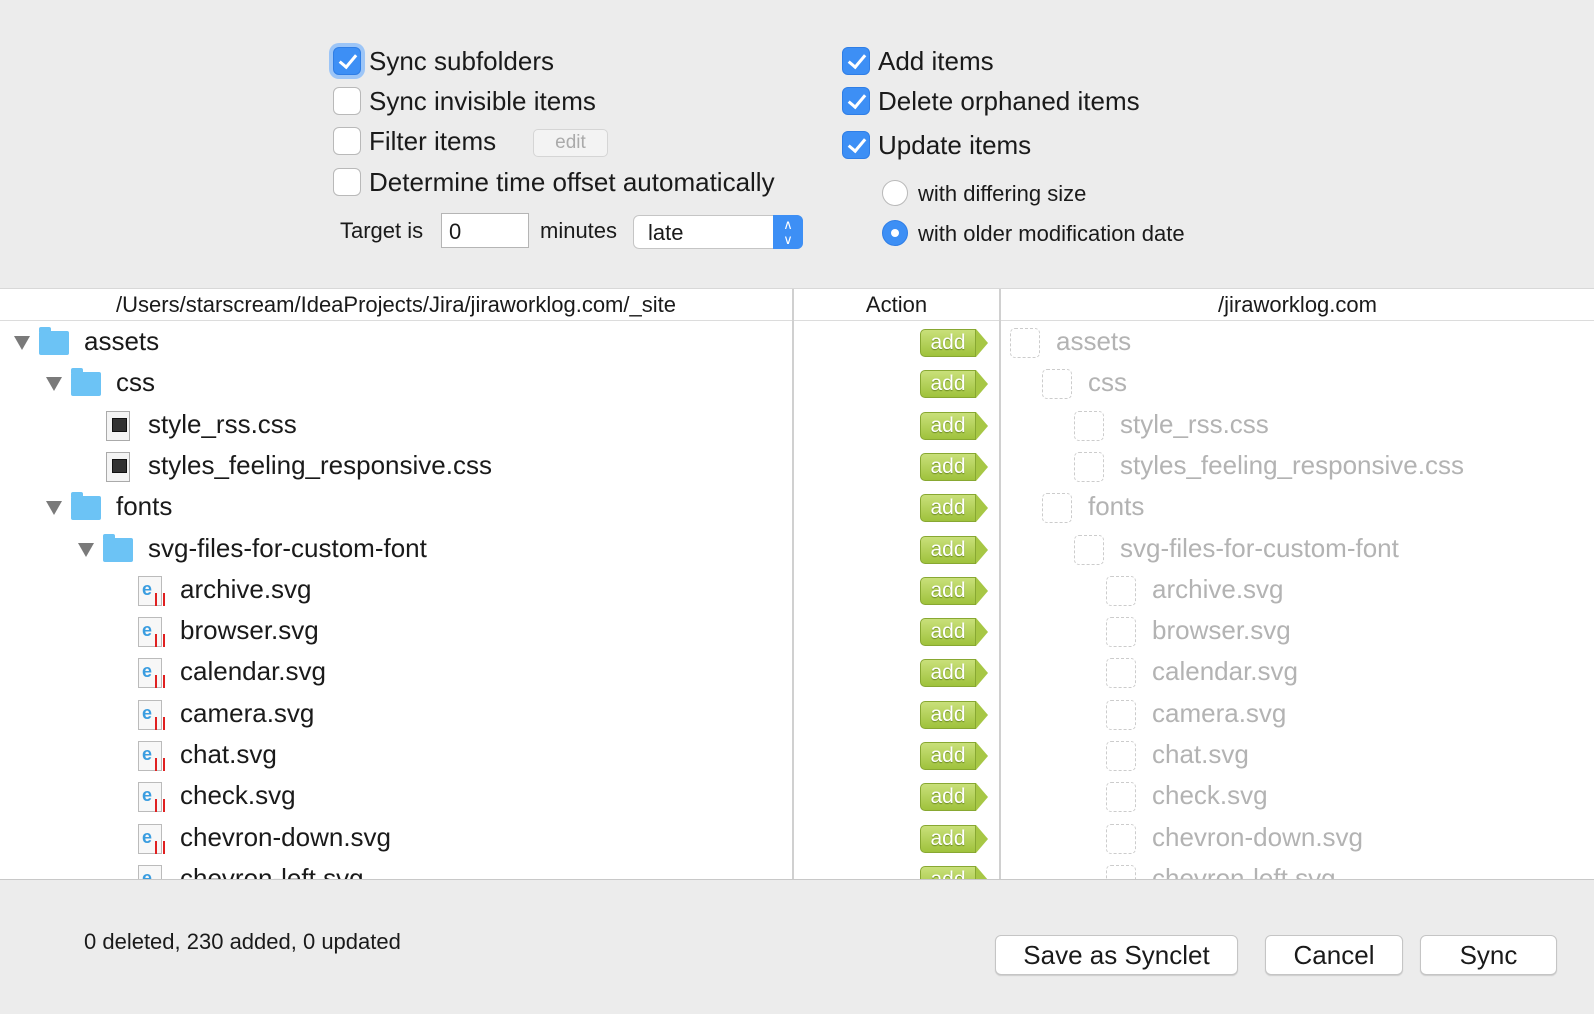  Describe the element at coordinates (896, 305) in the screenshot. I see `action-column-header: Action` at that location.